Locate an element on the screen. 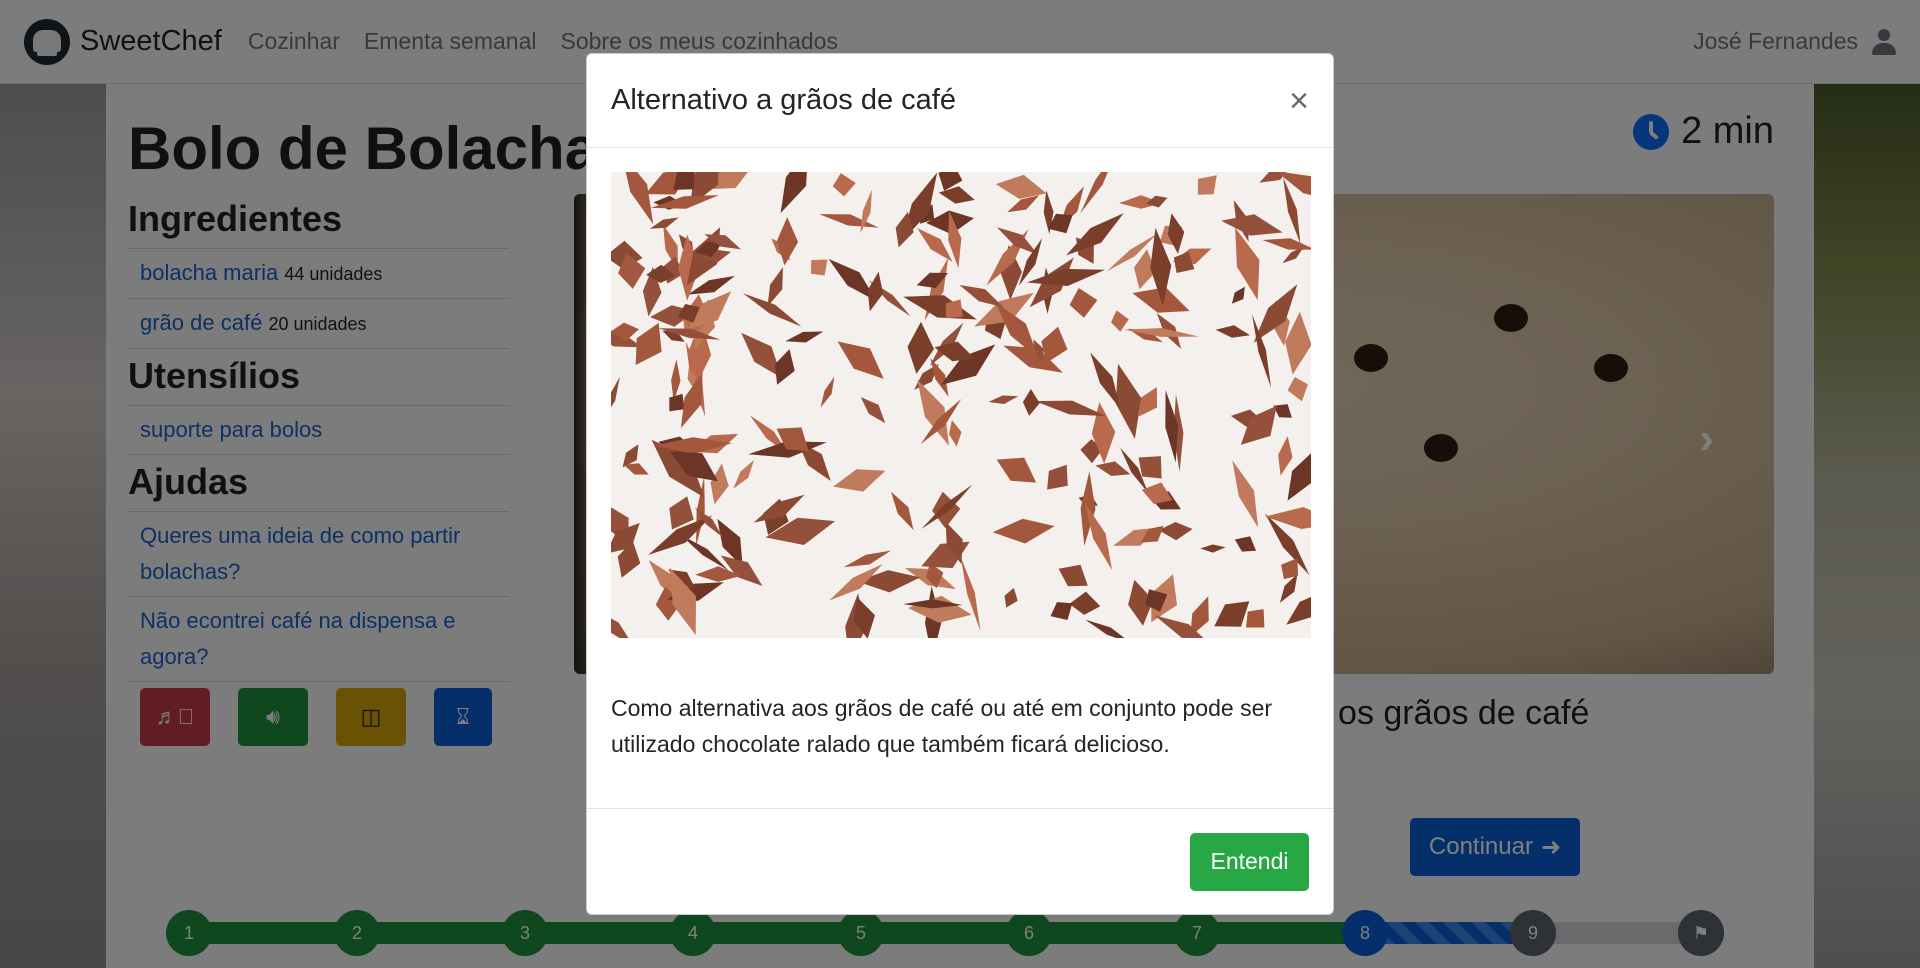 The height and width of the screenshot is (968, 1920). modal-title: Alternativo a grãos de café is located at coordinates (783, 100).